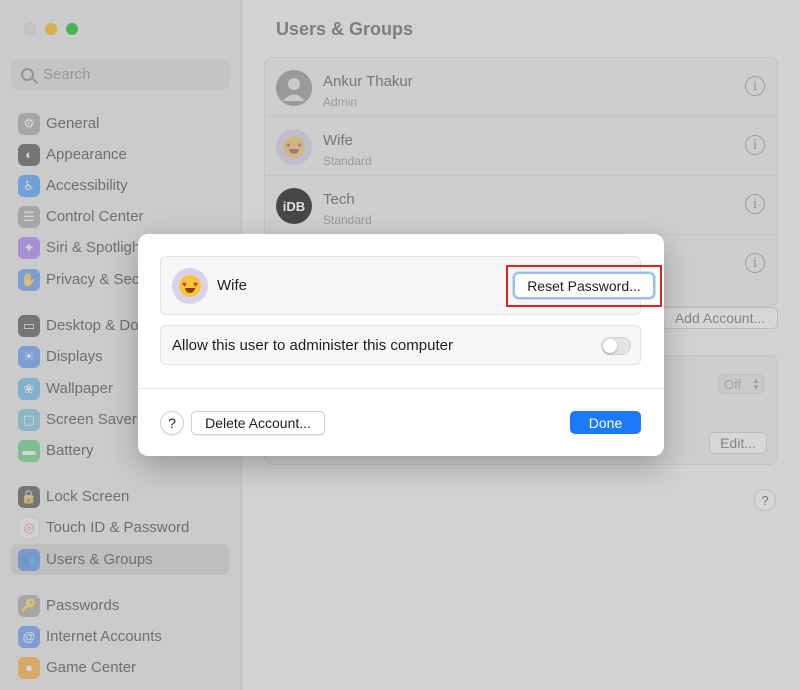 Image resolution: width=800 pixels, height=690 pixels. I want to click on help-button: ?, so click(172, 423).